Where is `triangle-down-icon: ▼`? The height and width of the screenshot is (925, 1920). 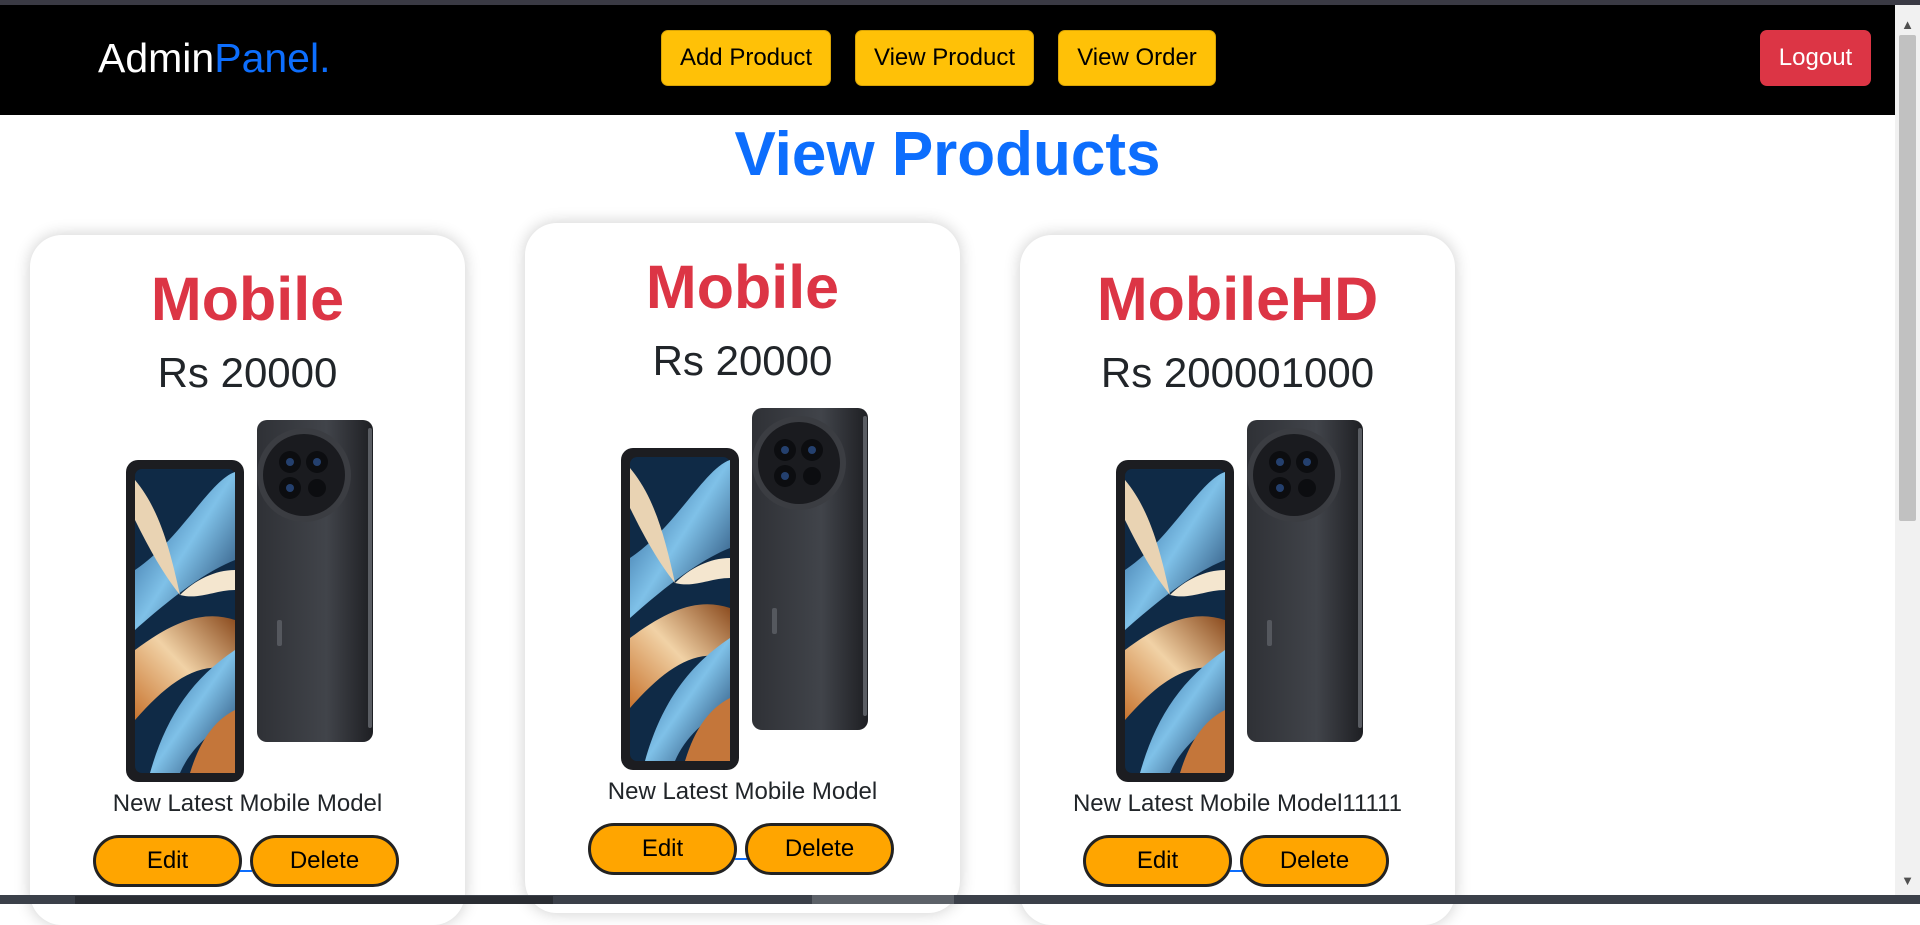
triangle-down-icon: ▼ is located at coordinates (1907, 881).